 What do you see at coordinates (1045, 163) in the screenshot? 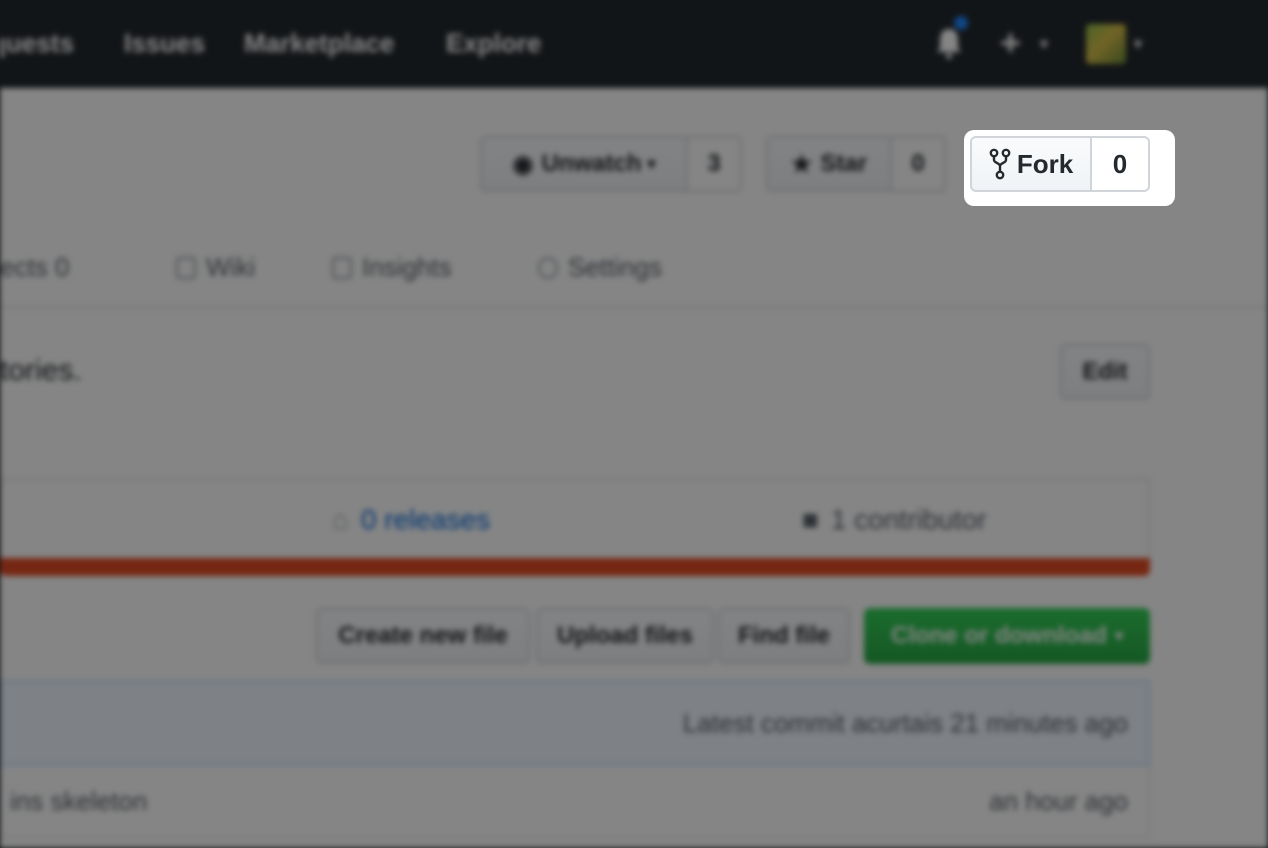
I see `fork-label: Fork` at bounding box center [1045, 163].